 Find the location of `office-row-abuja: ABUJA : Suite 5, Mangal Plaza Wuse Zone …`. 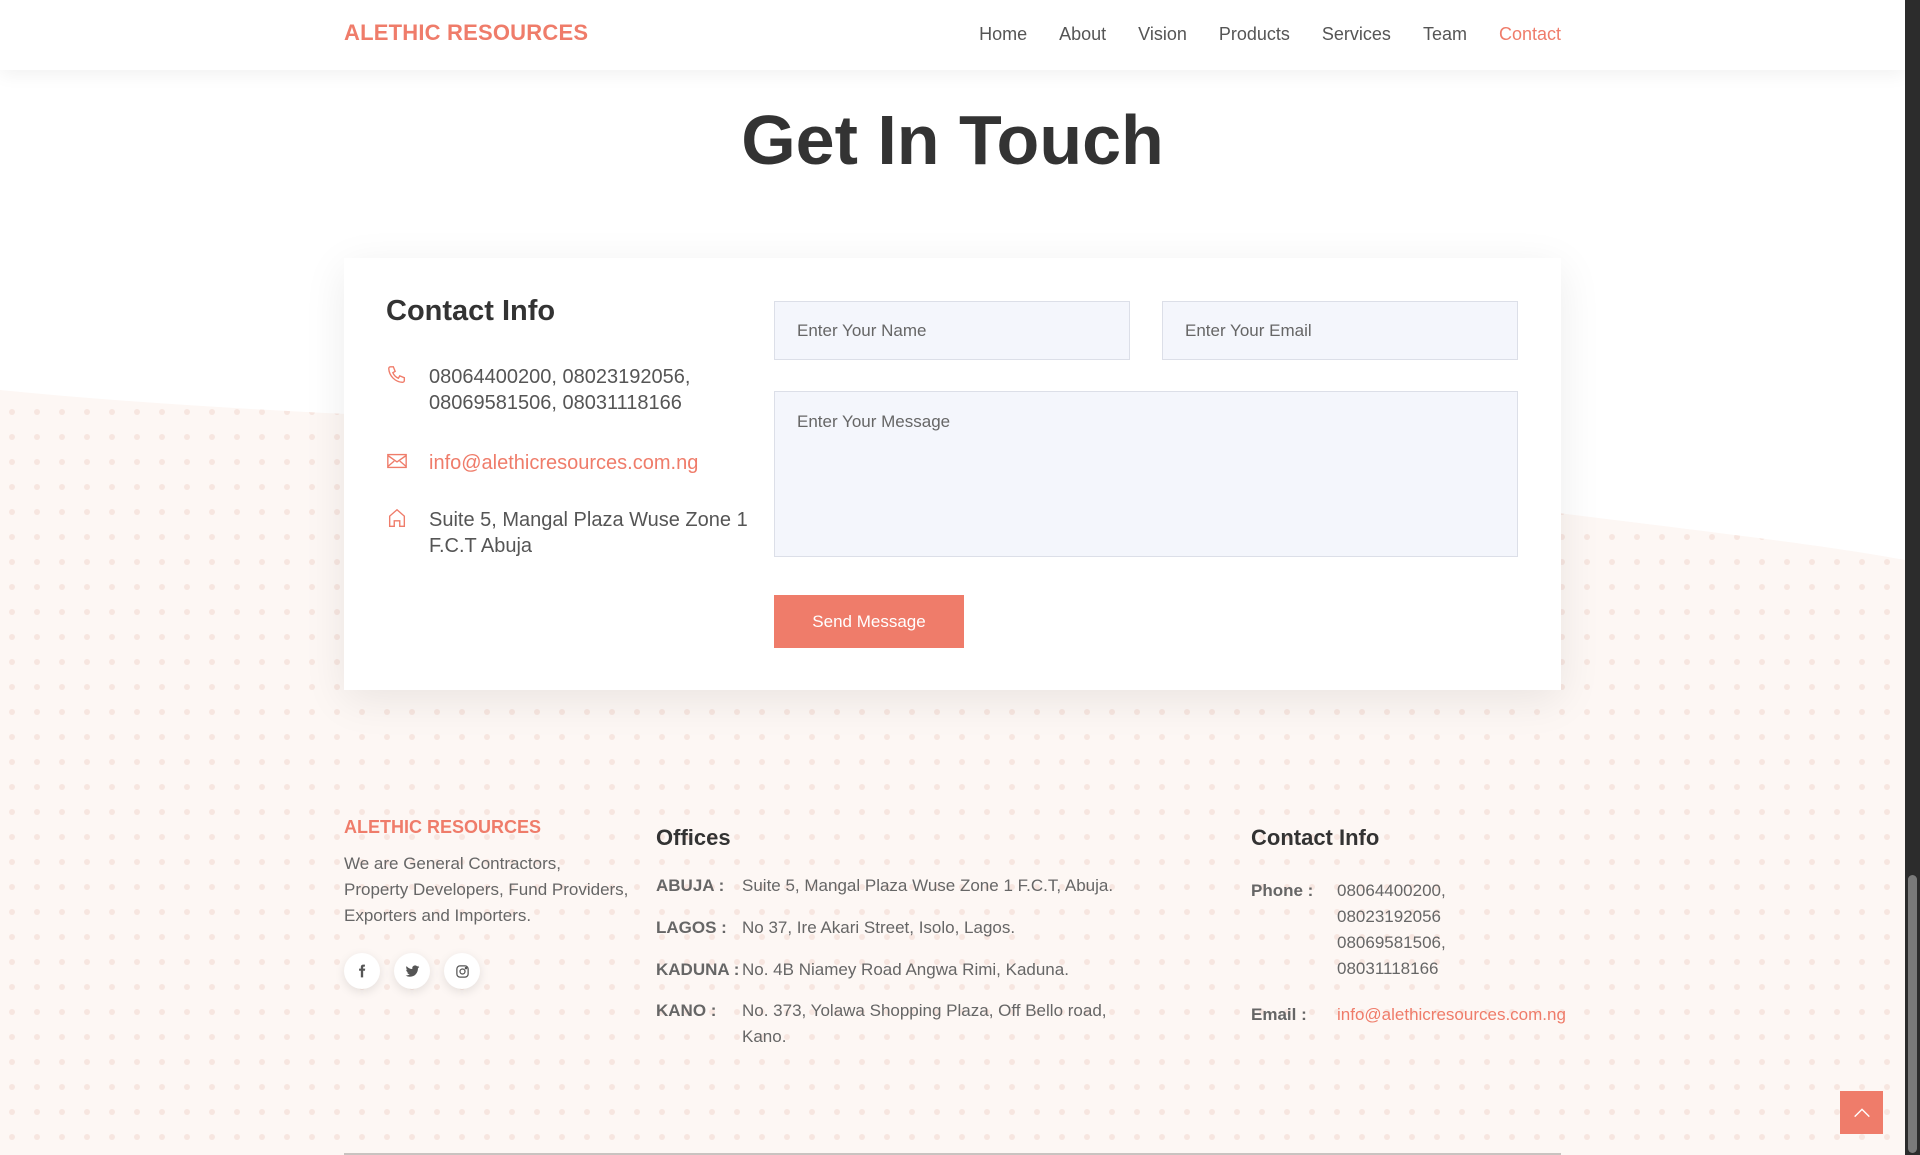

office-row-abuja: ABUJA : Suite 5, Mangal Plaza Wuse Zone … is located at coordinates (889, 886).